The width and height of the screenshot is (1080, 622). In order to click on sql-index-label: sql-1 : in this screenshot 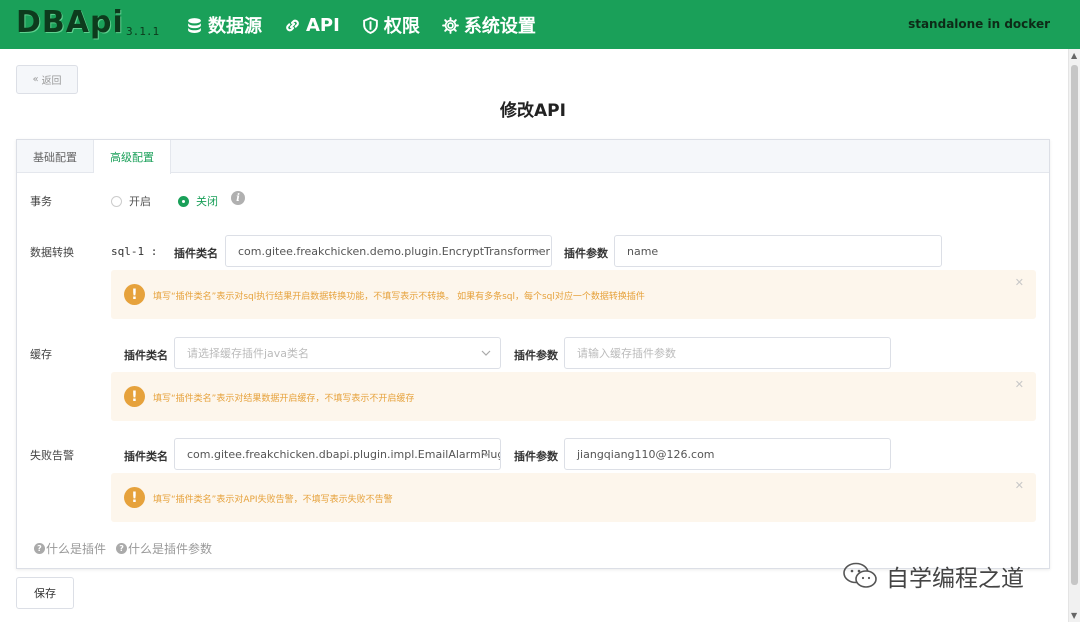, I will do `click(134, 251)`.